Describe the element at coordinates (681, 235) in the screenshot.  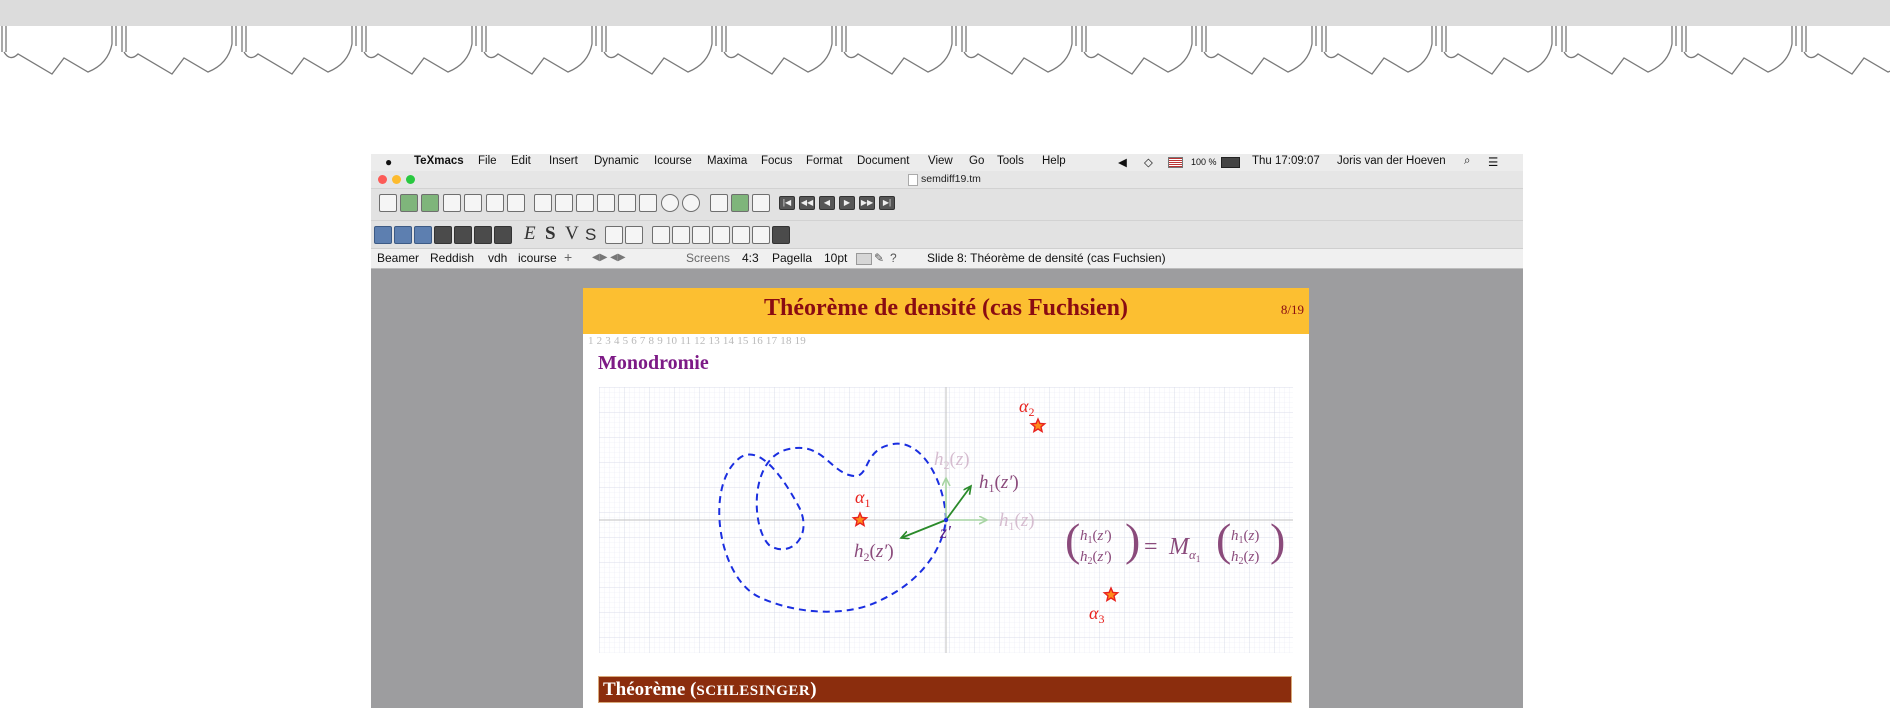
I see `table-icon` at that location.